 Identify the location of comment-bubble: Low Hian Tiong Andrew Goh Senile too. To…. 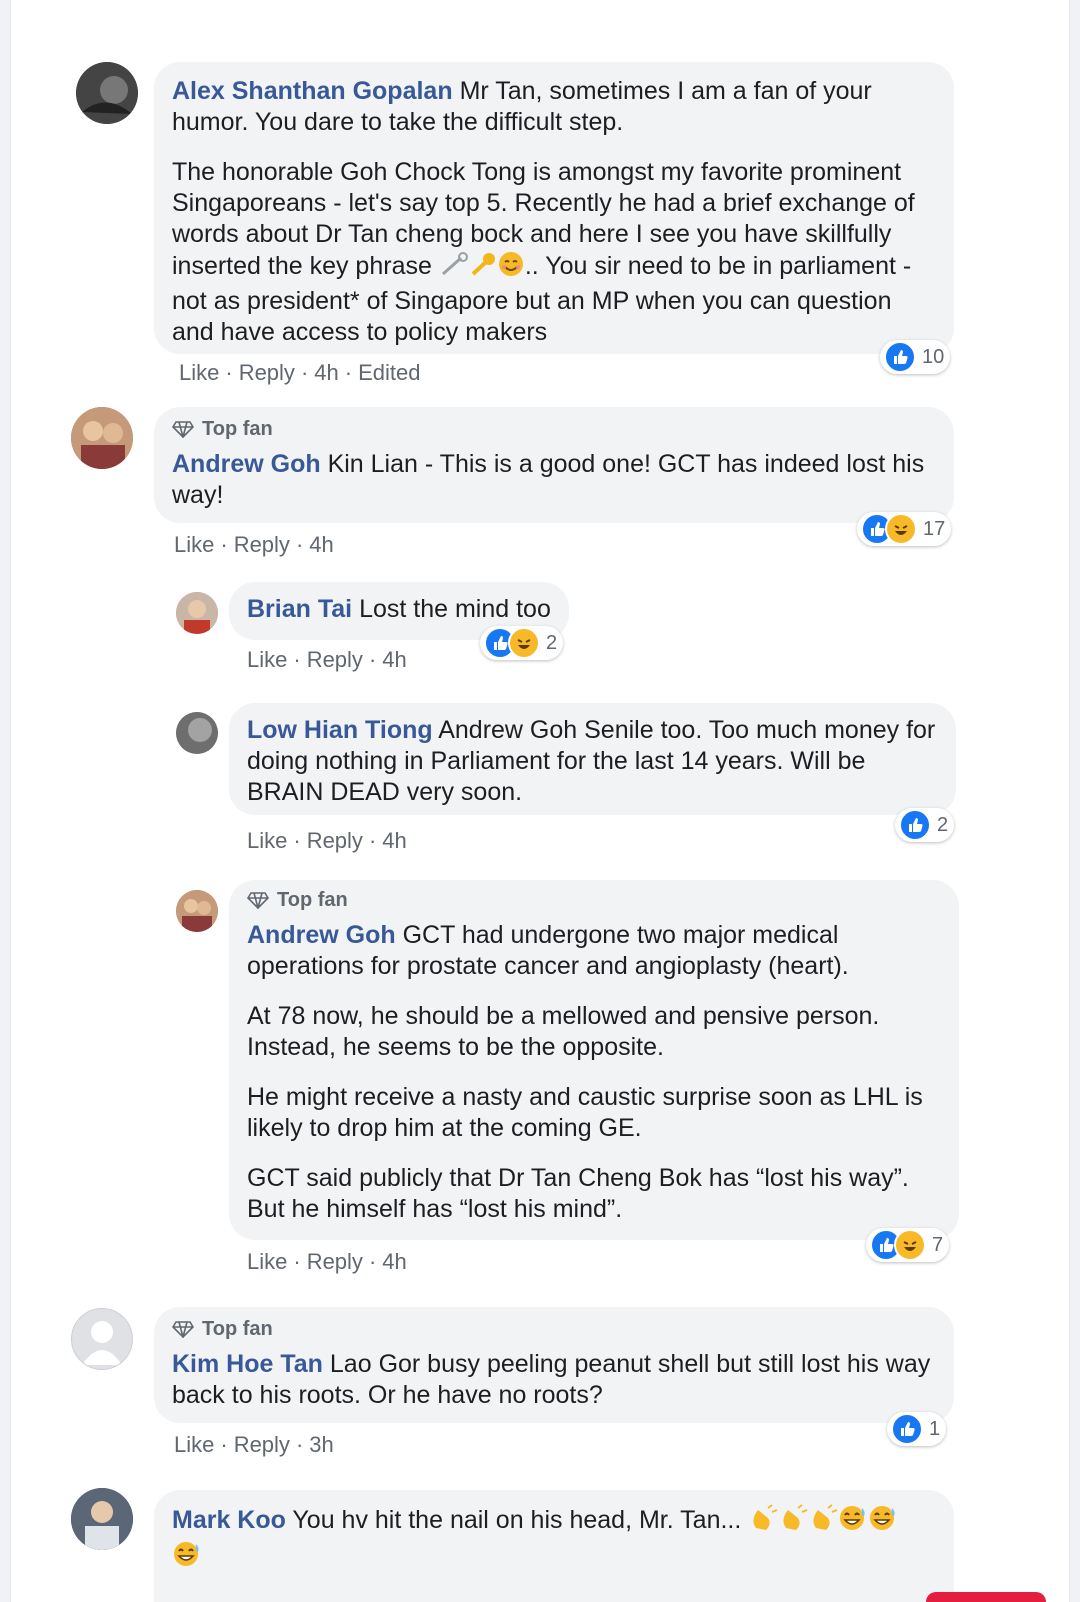
(592, 759).